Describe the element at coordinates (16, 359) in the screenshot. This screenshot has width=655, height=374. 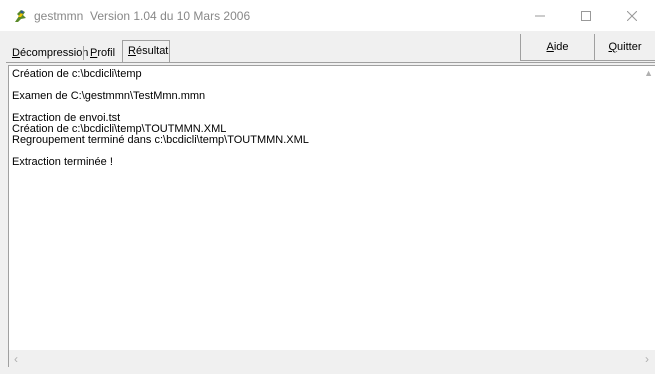
I see `scroll-left-arrow-icon: ‹` at that location.